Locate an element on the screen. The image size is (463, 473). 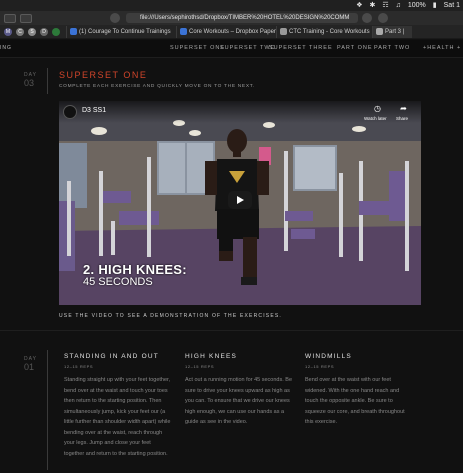
tab-label: Core Workouts – Dropbox Paper is located at coordinates (232, 31).